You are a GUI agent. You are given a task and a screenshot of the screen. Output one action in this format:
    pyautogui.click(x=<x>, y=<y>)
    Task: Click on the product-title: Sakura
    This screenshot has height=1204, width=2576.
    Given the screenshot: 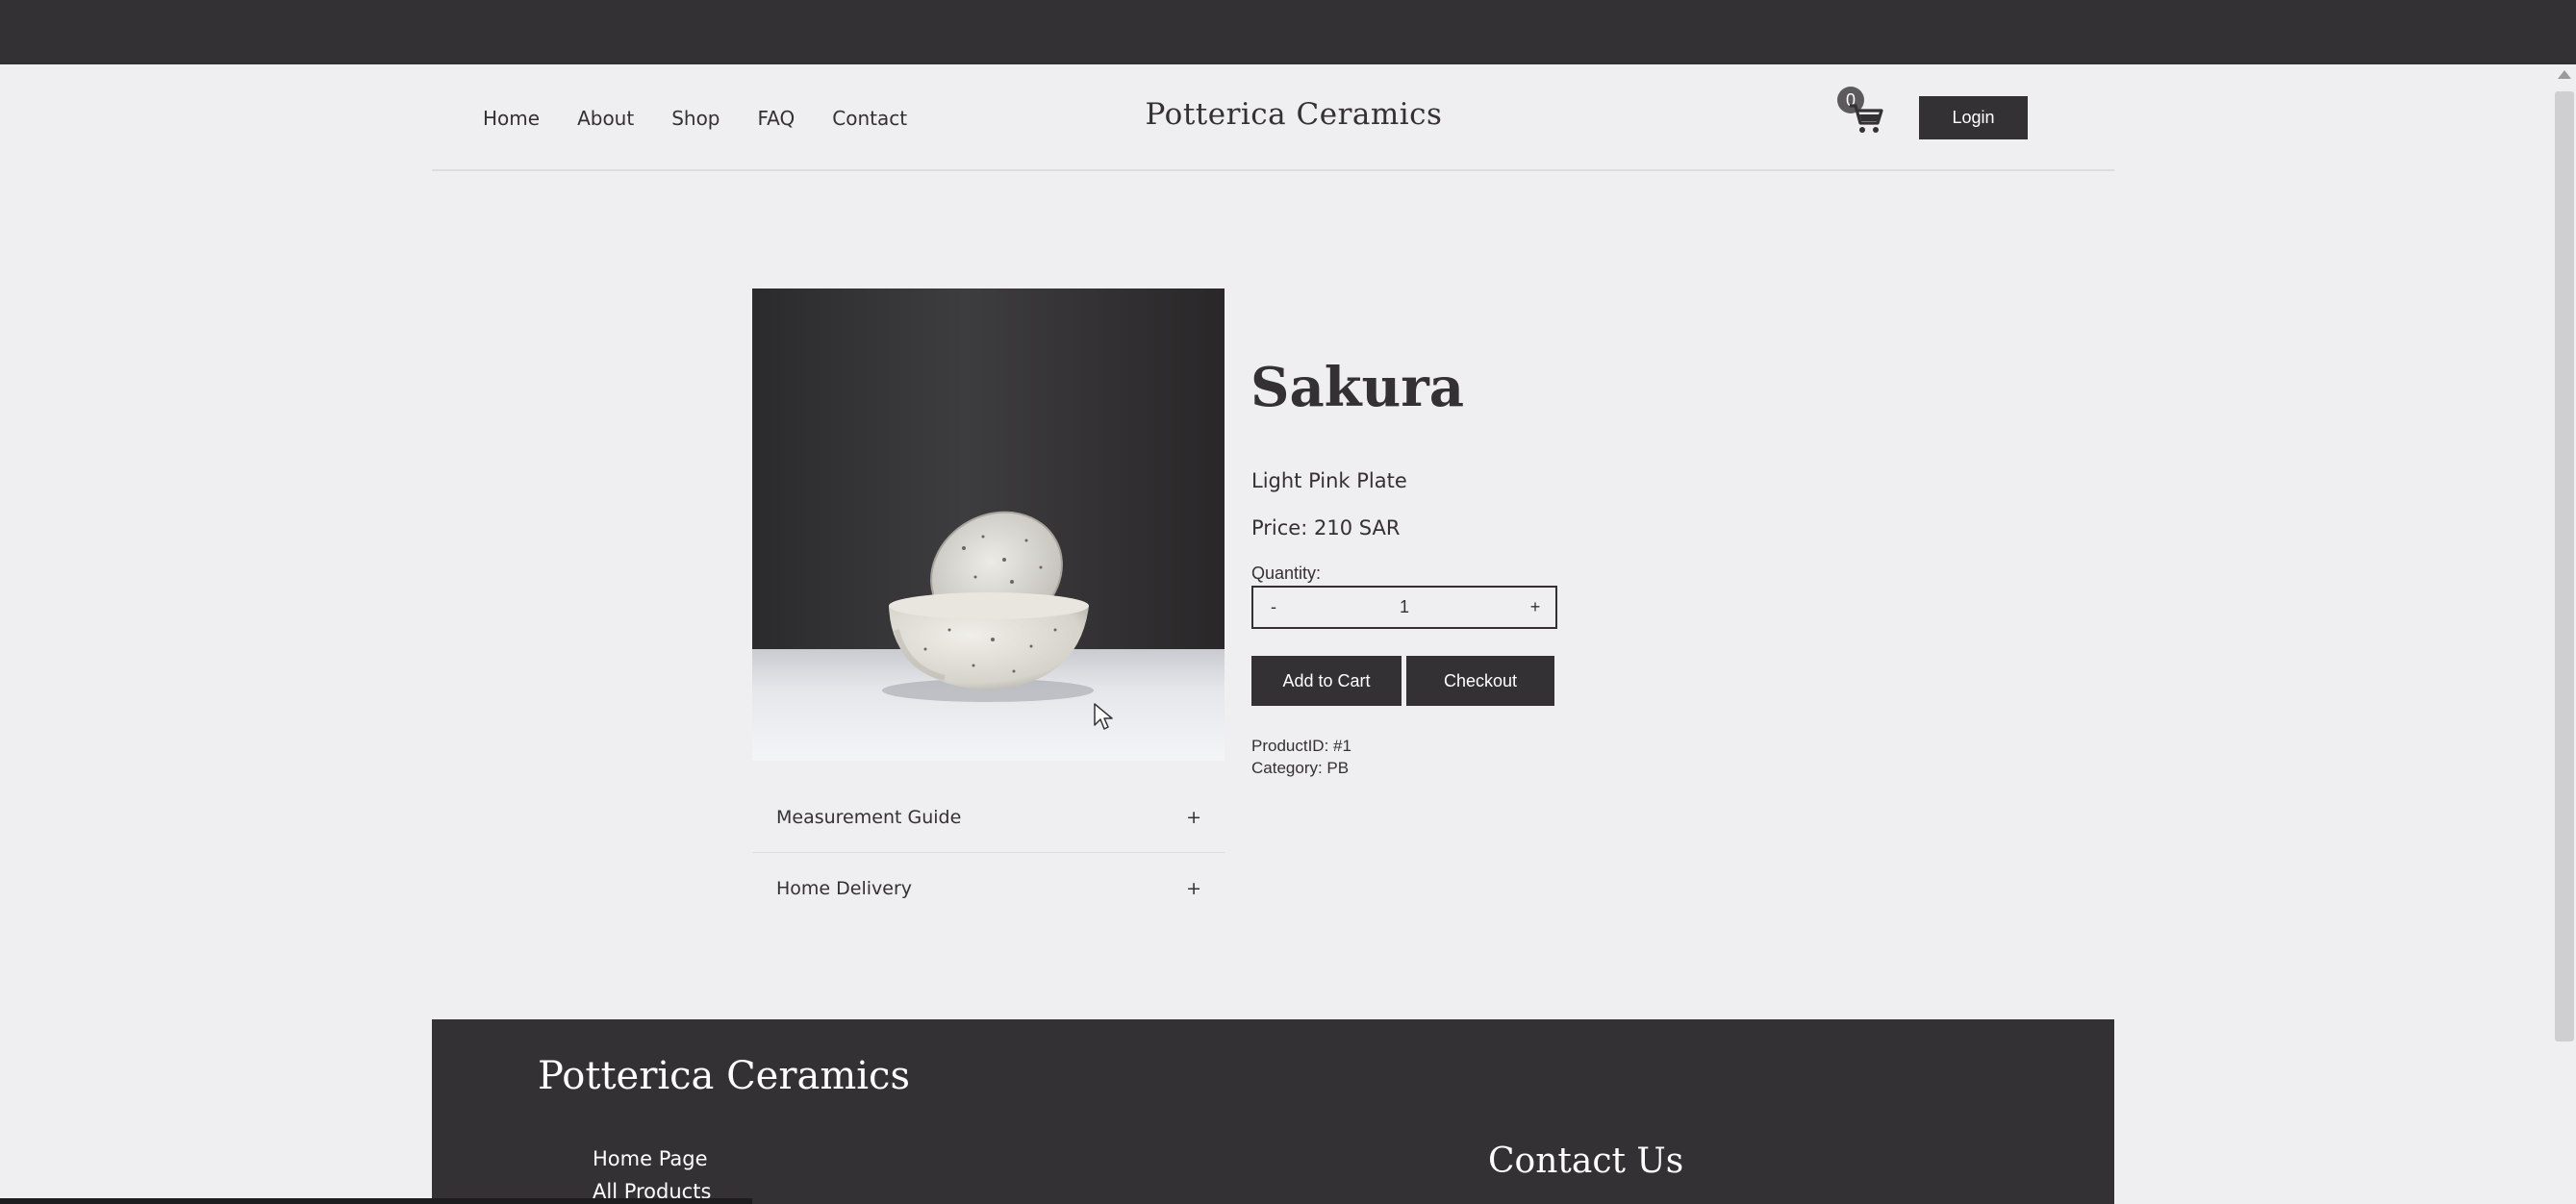 What is the action you would take?
    pyautogui.click(x=1357, y=387)
    